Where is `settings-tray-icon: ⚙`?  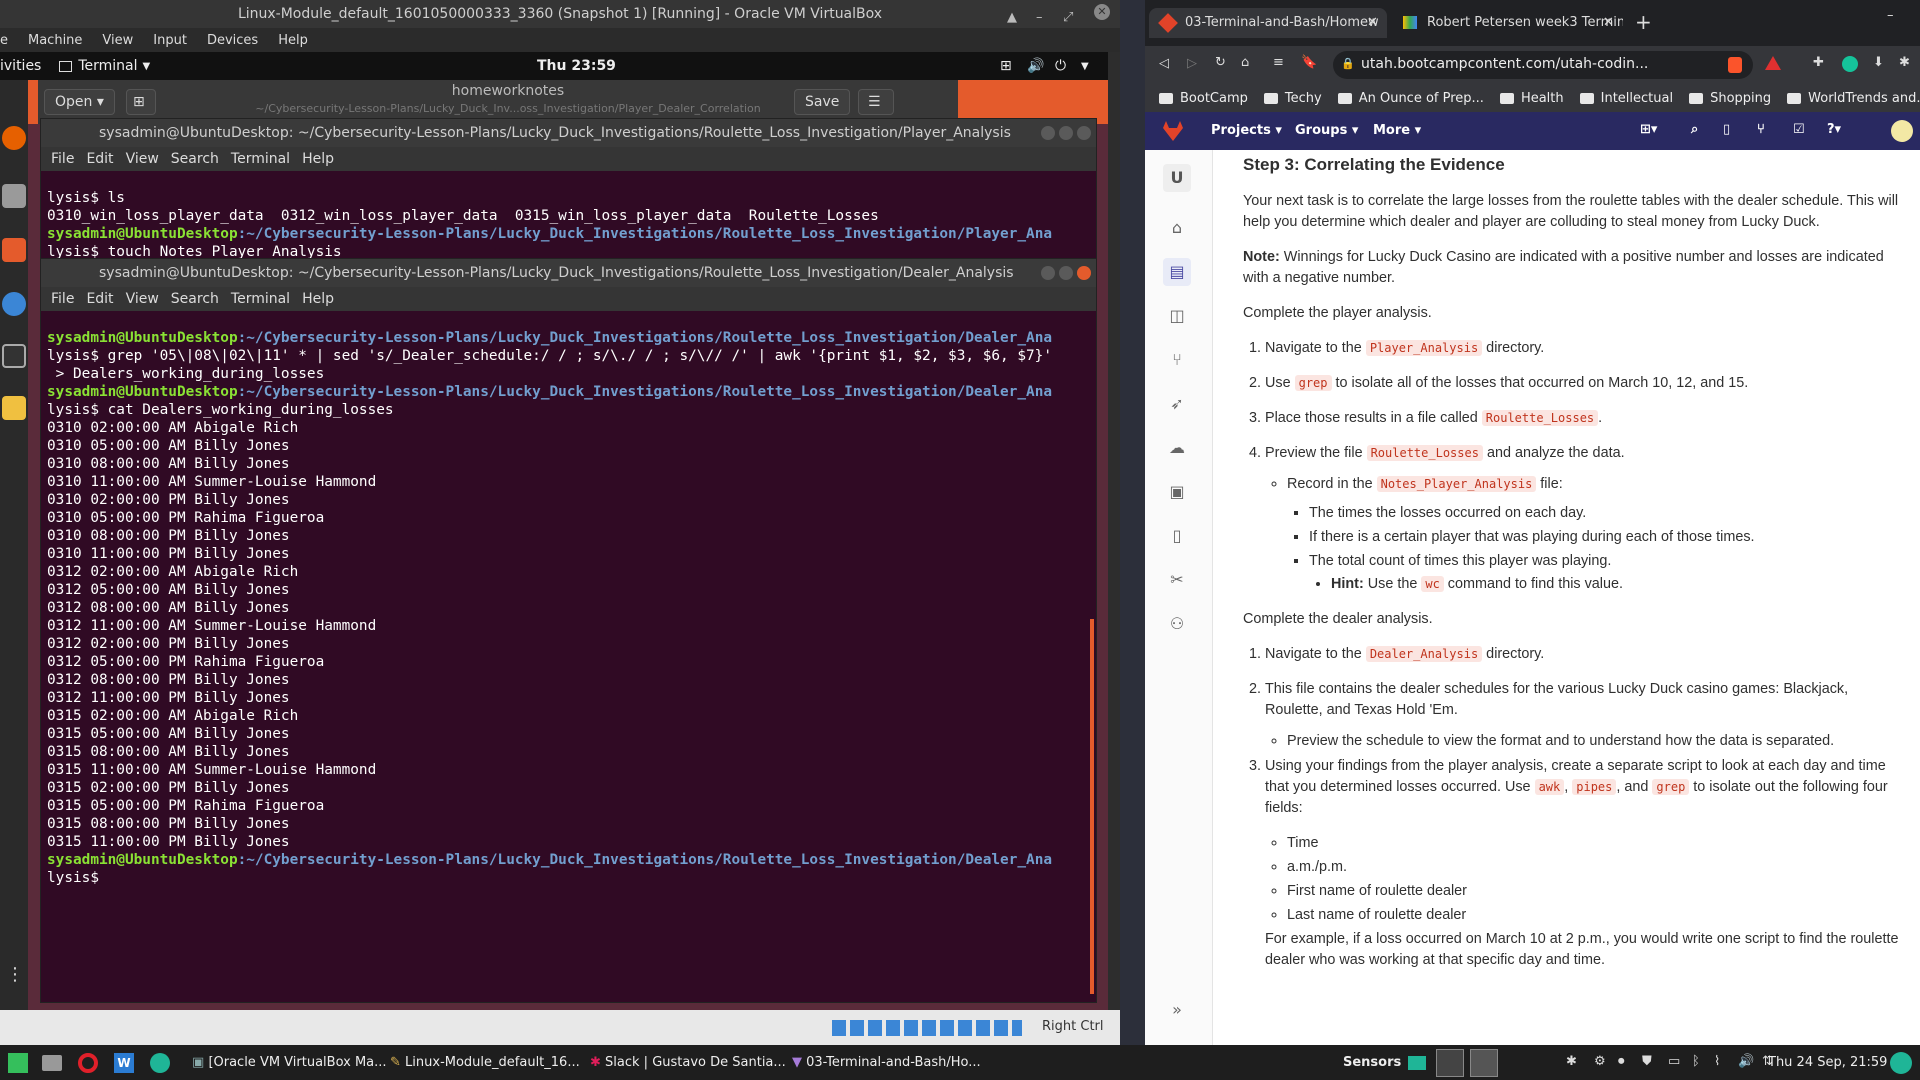
settings-tray-icon: ⚙ is located at coordinates (1600, 1061).